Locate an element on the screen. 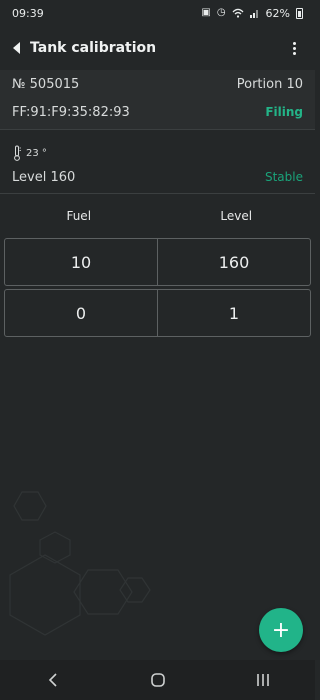  sensor-readout: 23 ° Level 160 Stable is located at coordinates (157, 167).